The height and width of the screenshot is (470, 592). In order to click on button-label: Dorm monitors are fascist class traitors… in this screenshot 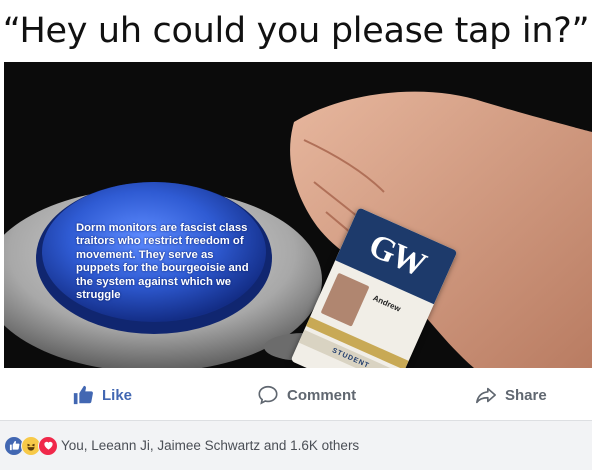, I will do `click(162, 262)`.